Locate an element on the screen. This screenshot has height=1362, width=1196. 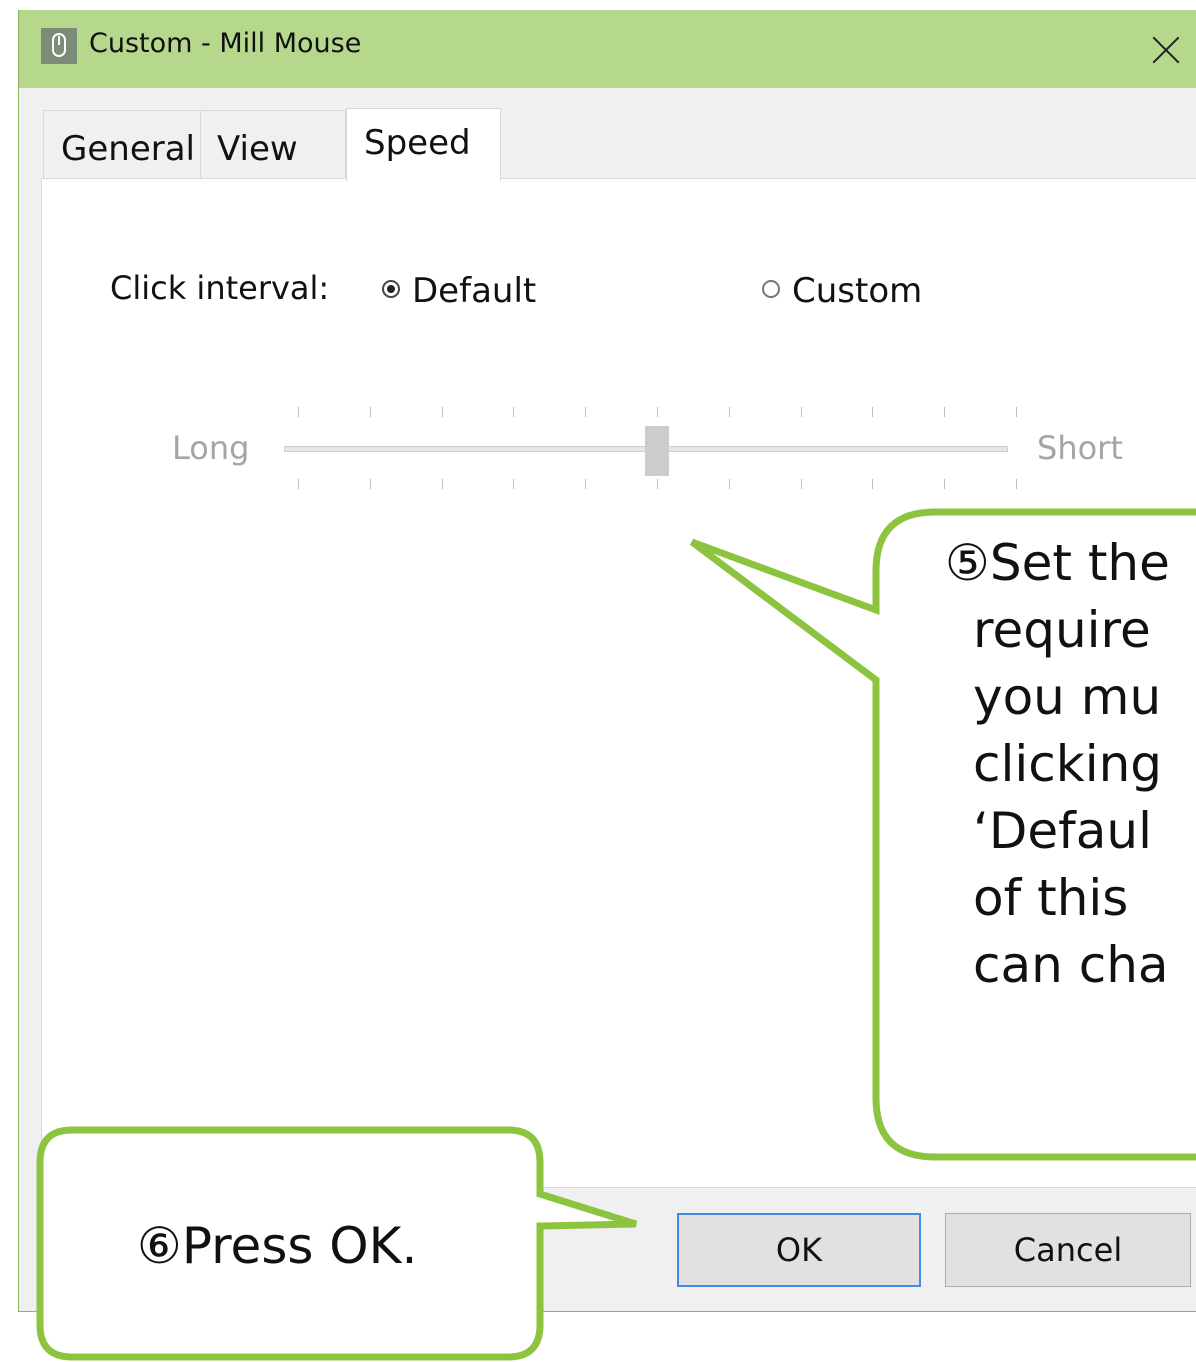
callout-step5-line: clicking is located at coordinates (1068, 764).